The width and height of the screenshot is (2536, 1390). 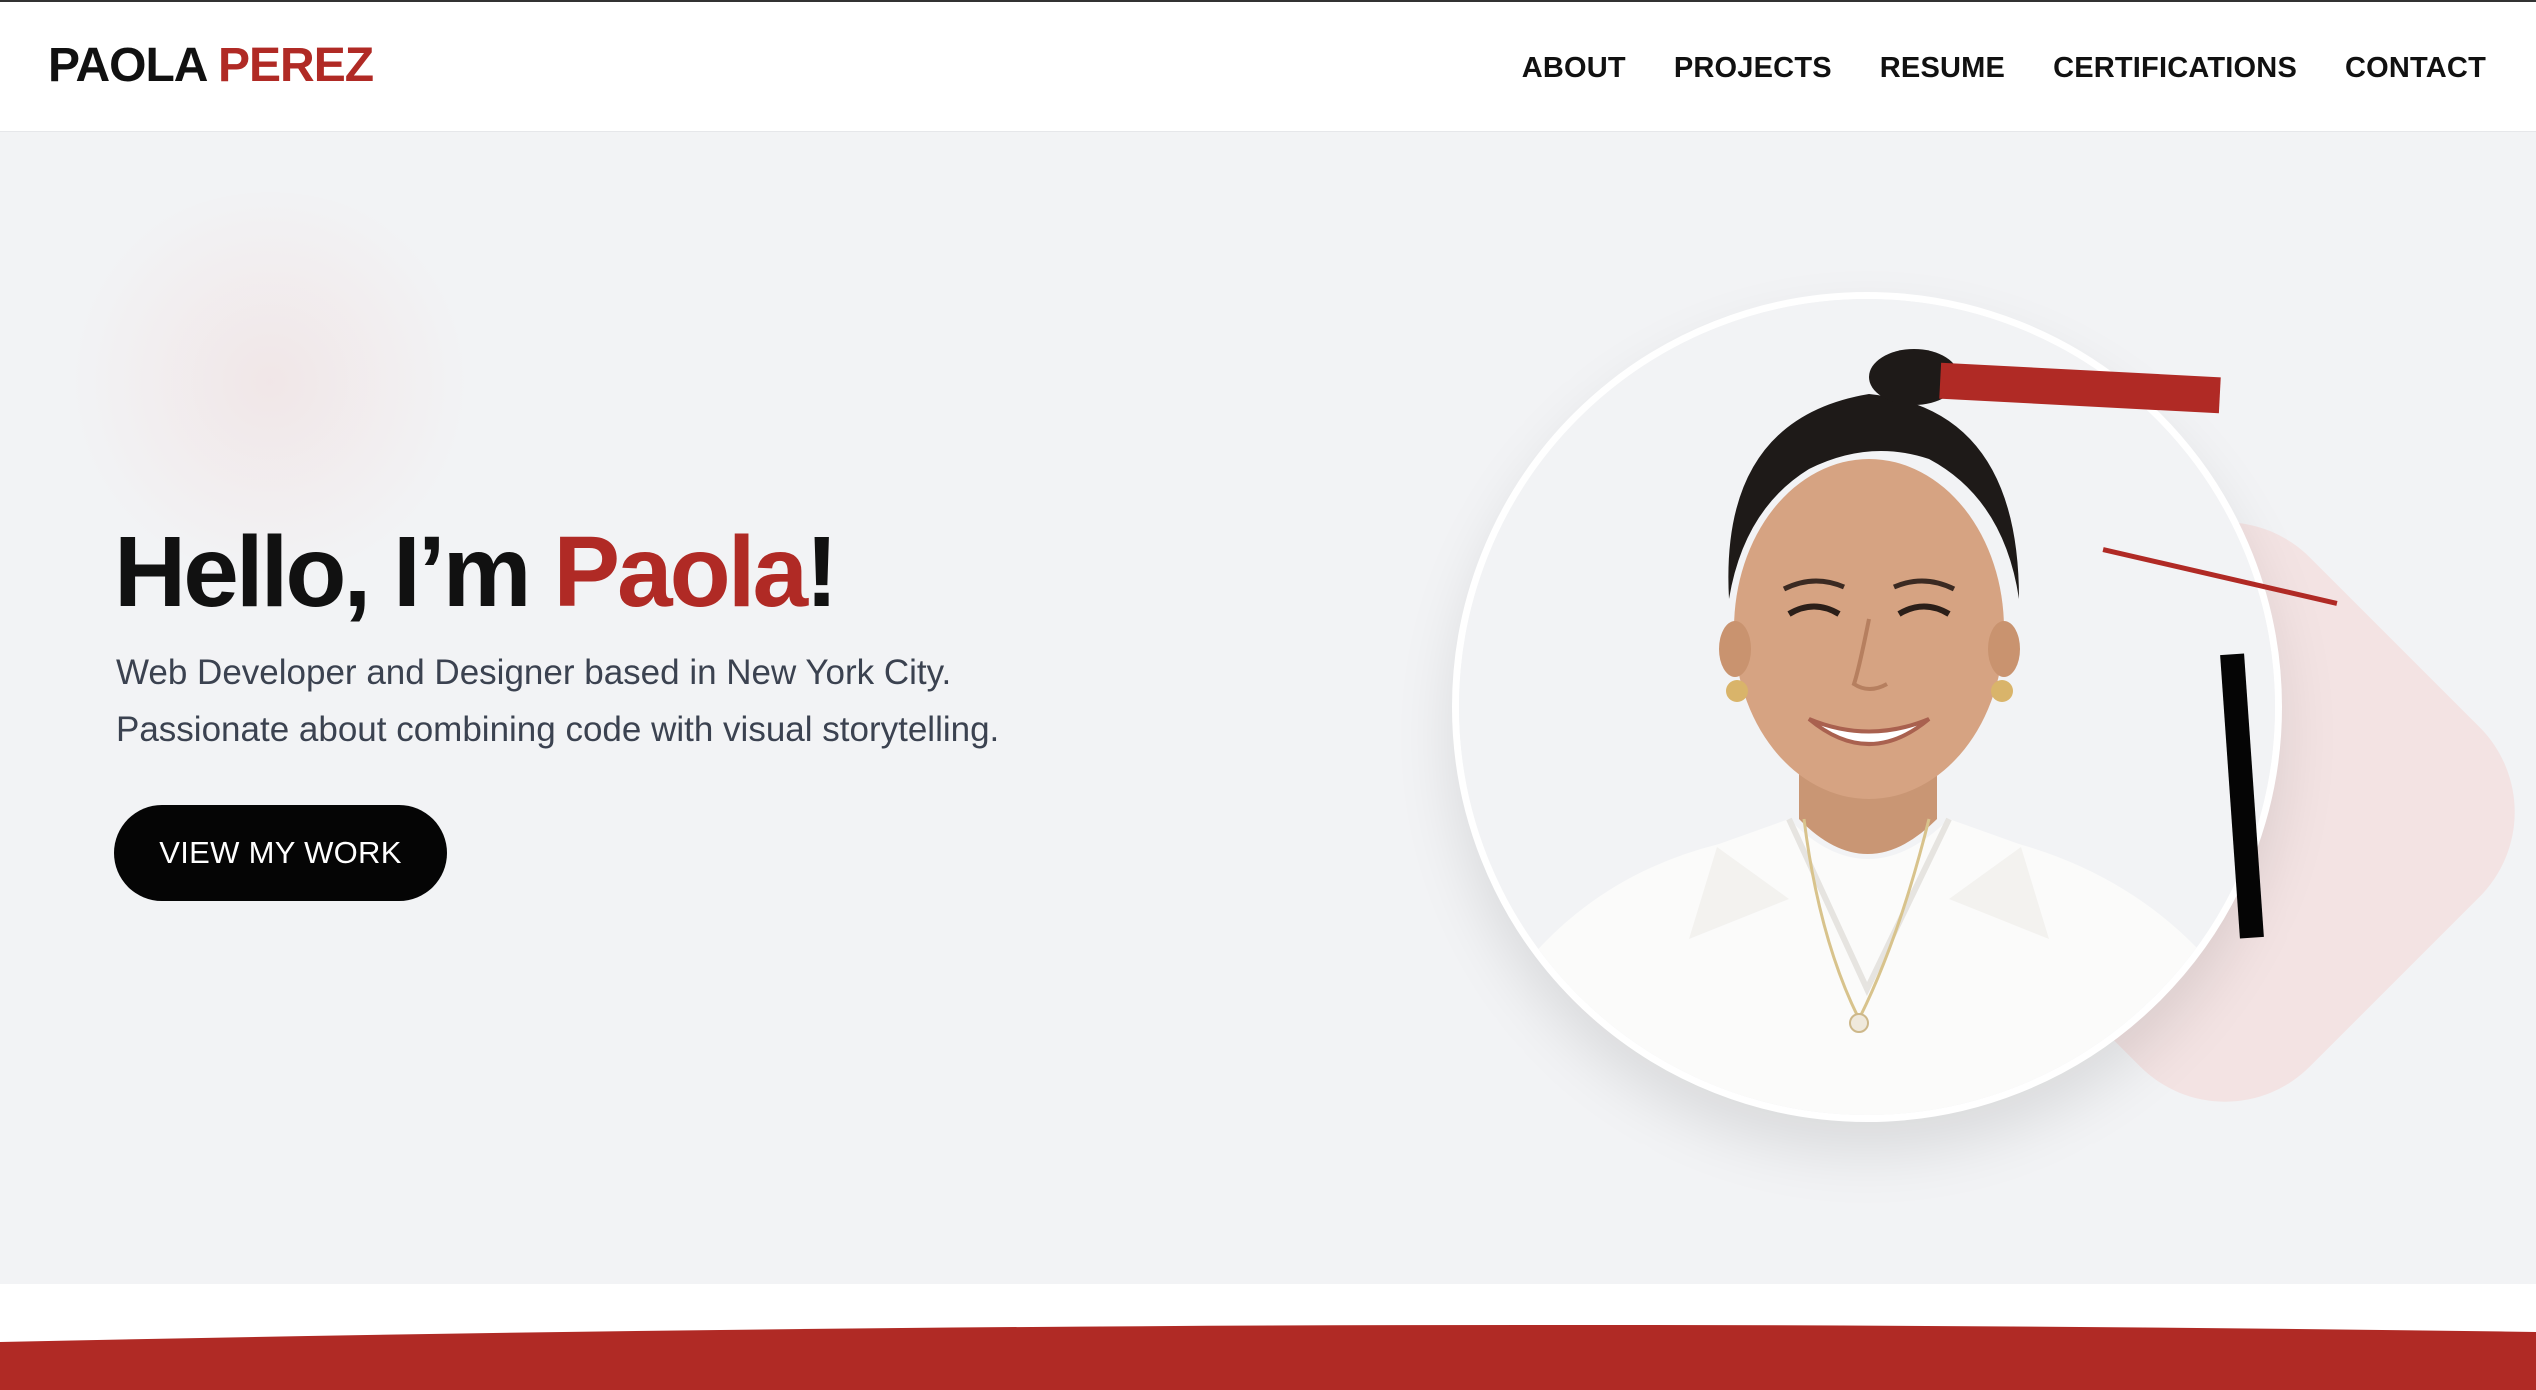 I want to click on logo-first-name: PAOLA, so click(x=127, y=65).